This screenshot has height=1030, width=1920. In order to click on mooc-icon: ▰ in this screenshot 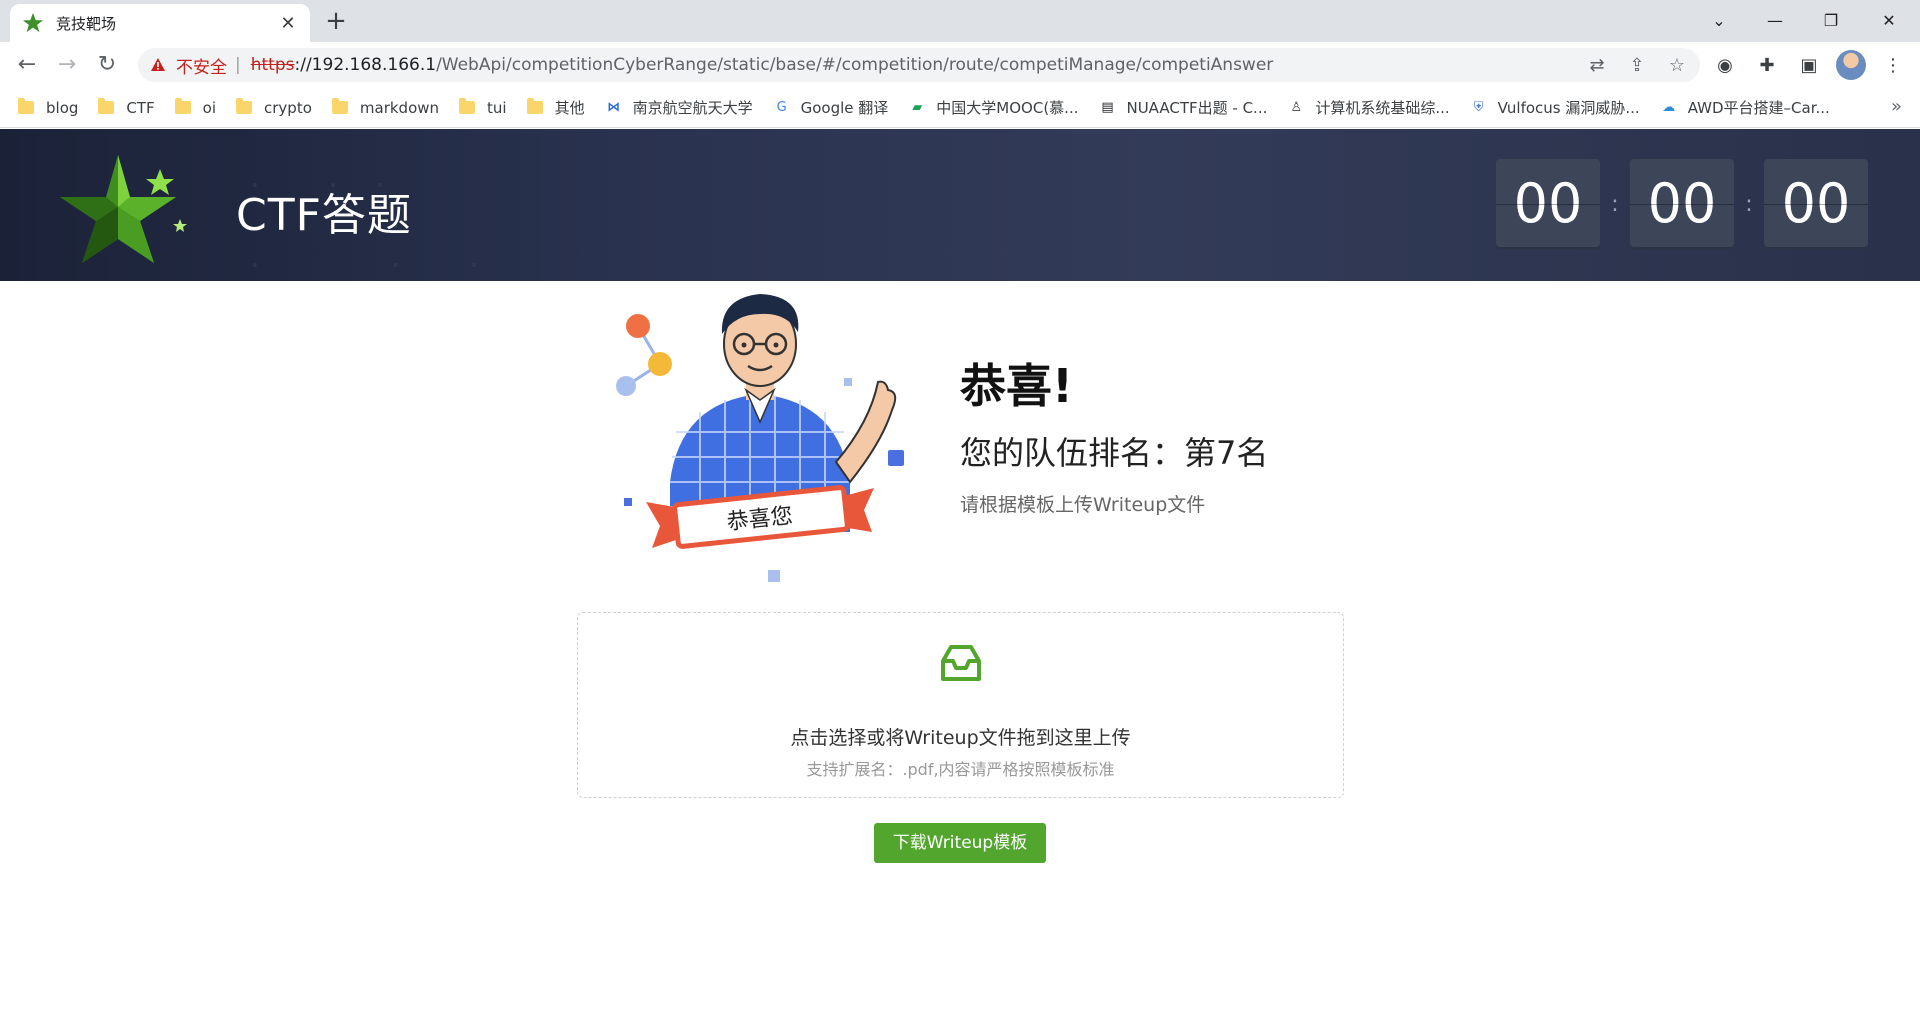, I will do `click(917, 107)`.